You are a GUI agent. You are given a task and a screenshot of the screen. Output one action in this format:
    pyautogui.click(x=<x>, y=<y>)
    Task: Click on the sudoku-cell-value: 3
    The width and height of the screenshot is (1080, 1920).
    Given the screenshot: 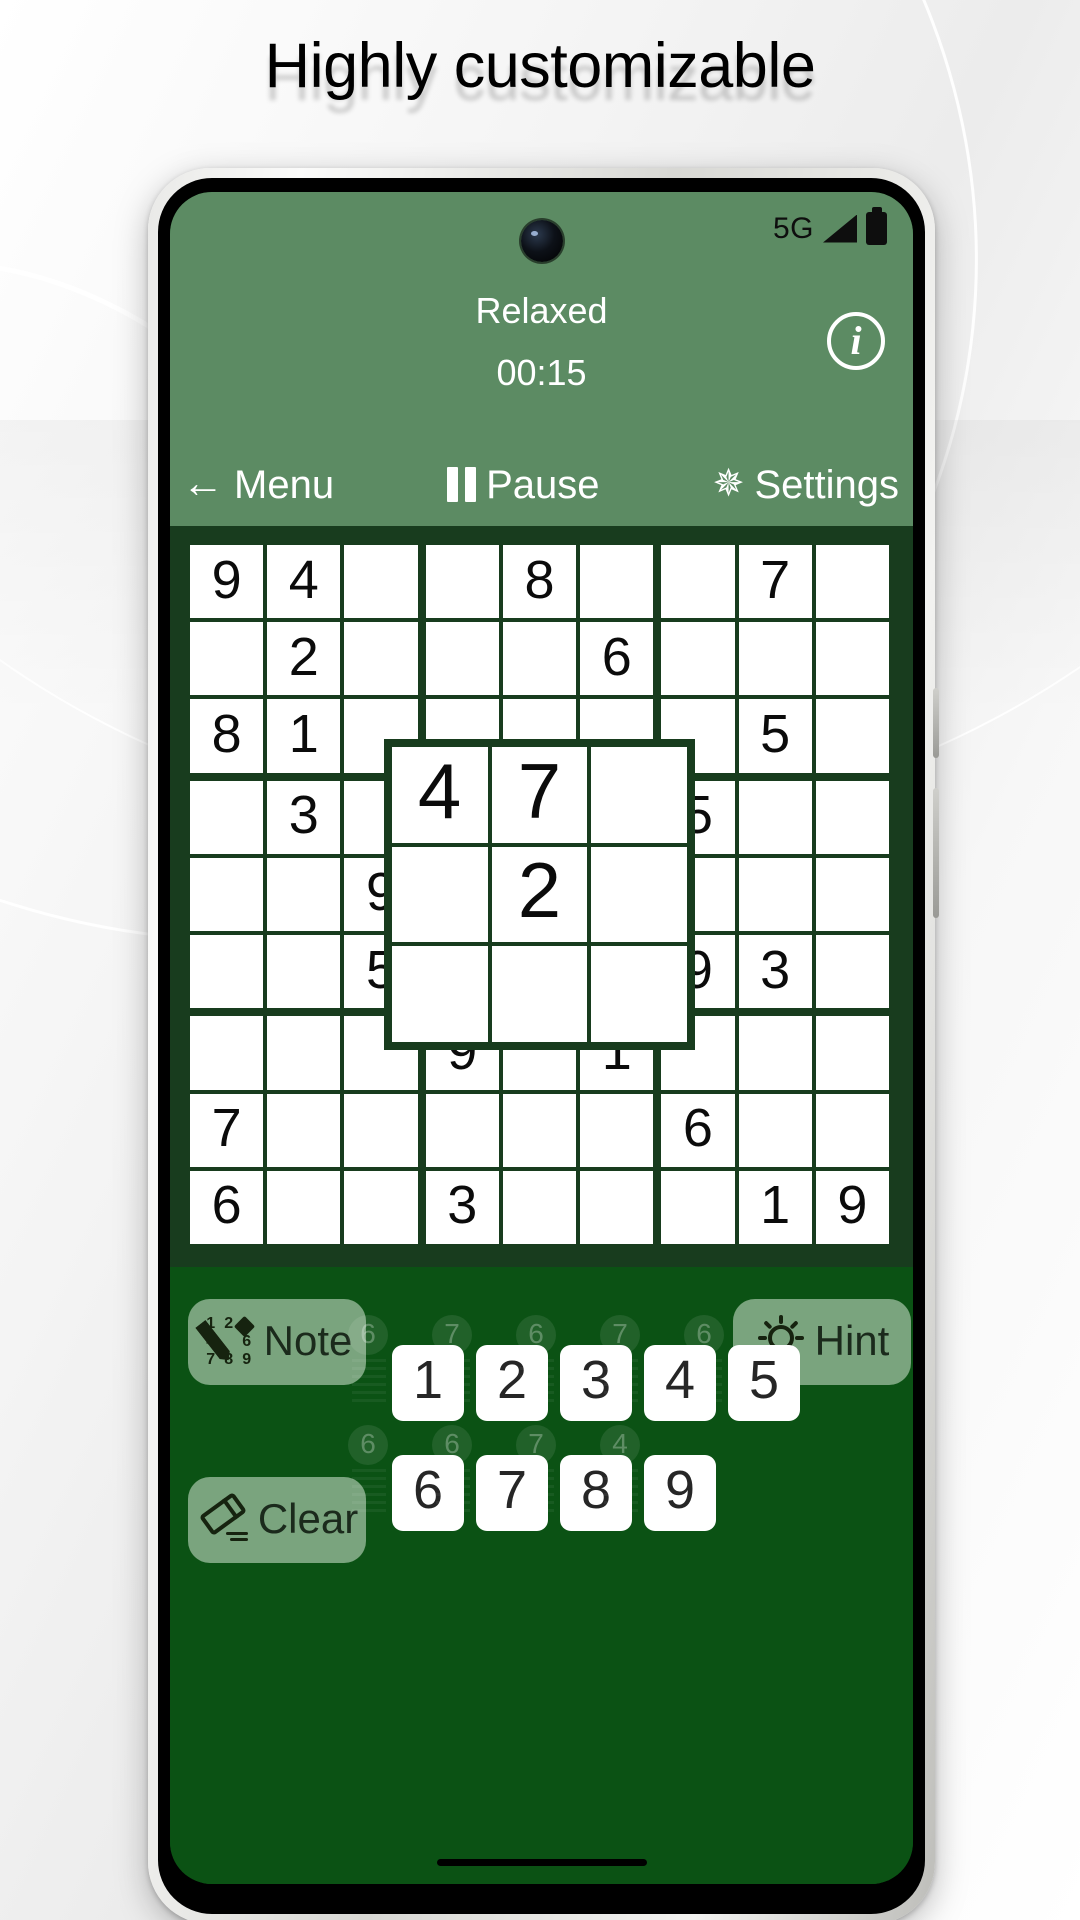 What is the action you would take?
    pyautogui.click(x=775, y=969)
    